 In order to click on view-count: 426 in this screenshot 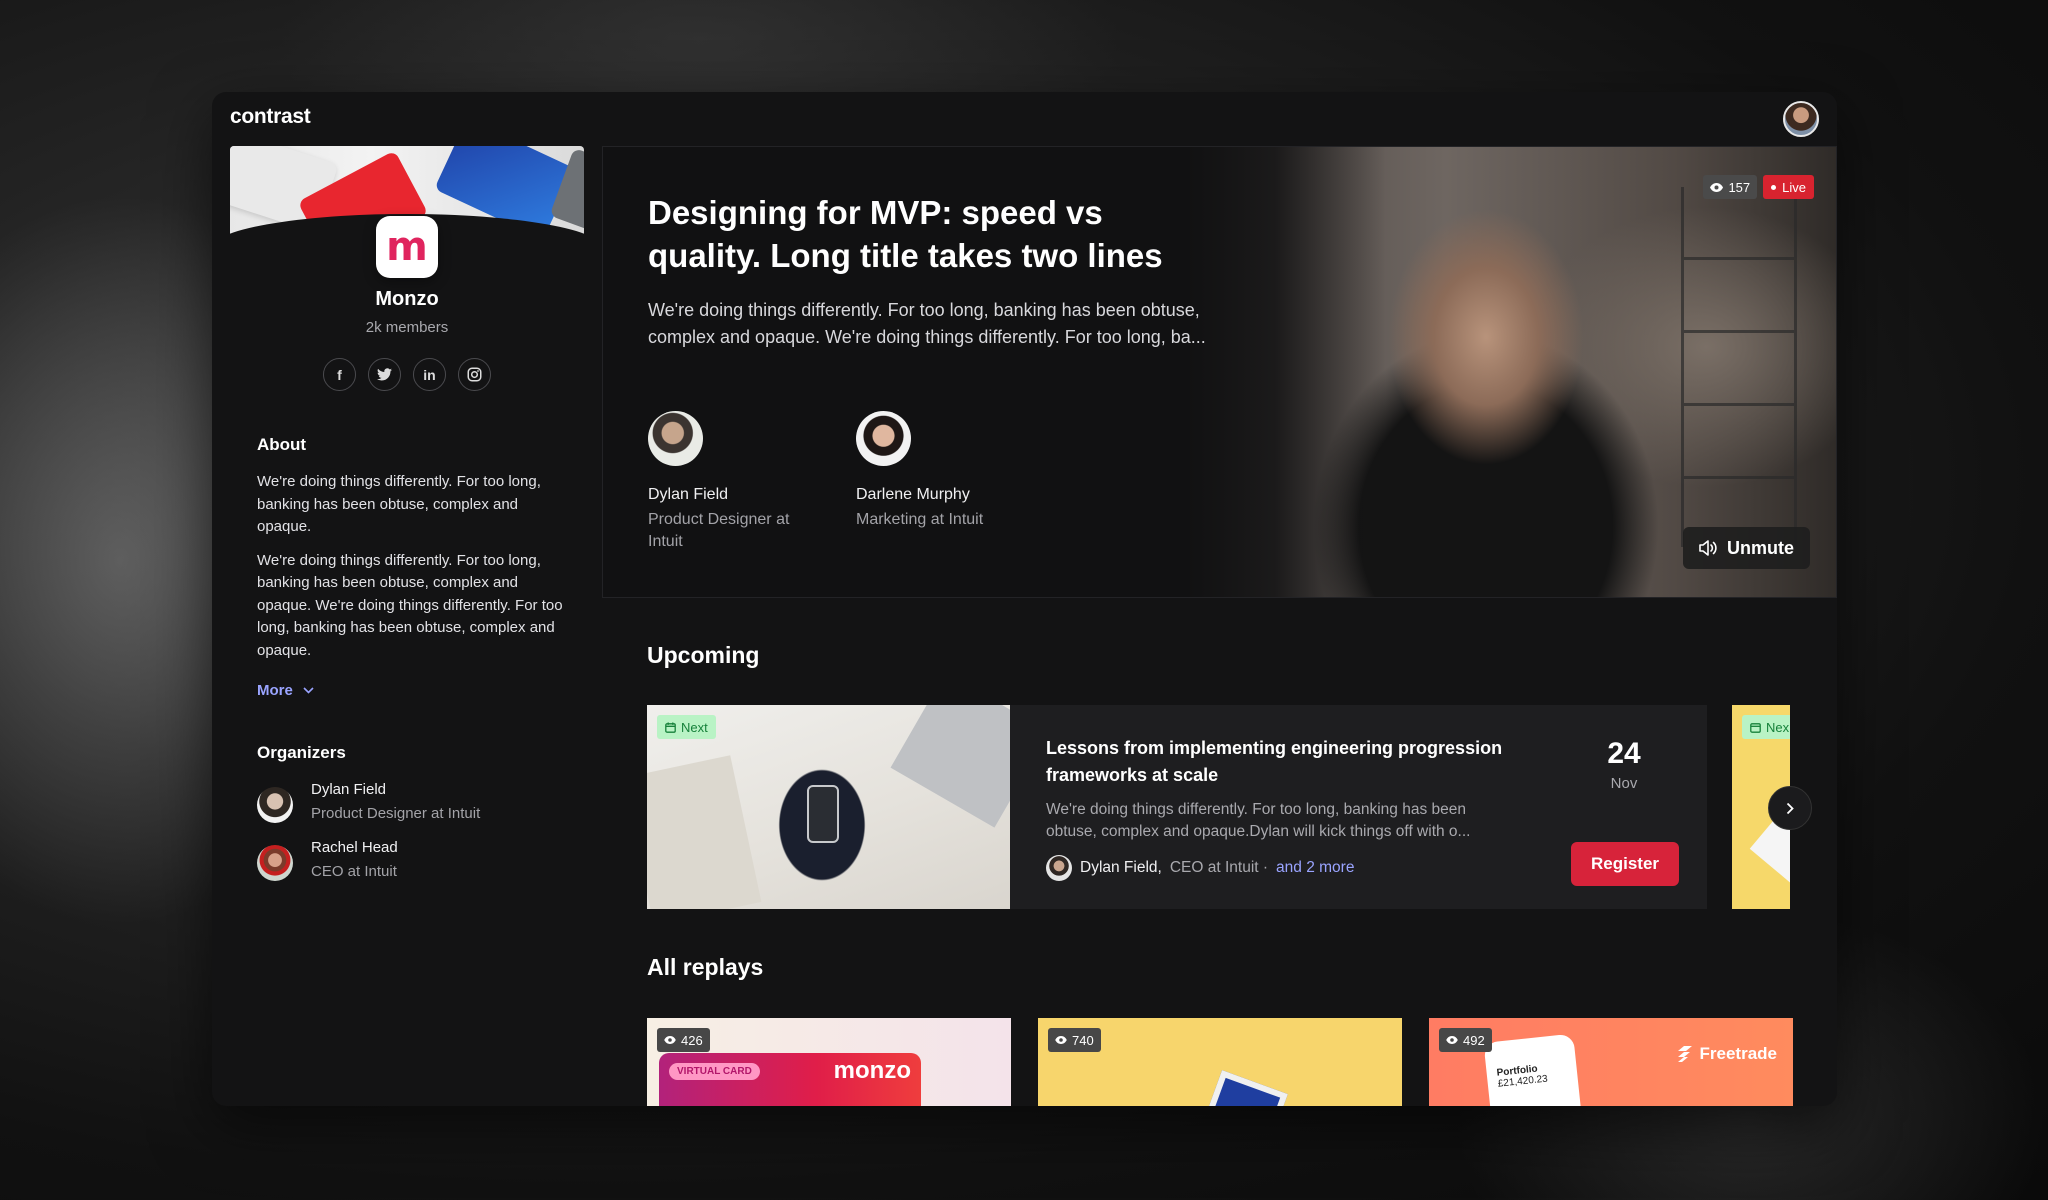, I will do `click(692, 1040)`.